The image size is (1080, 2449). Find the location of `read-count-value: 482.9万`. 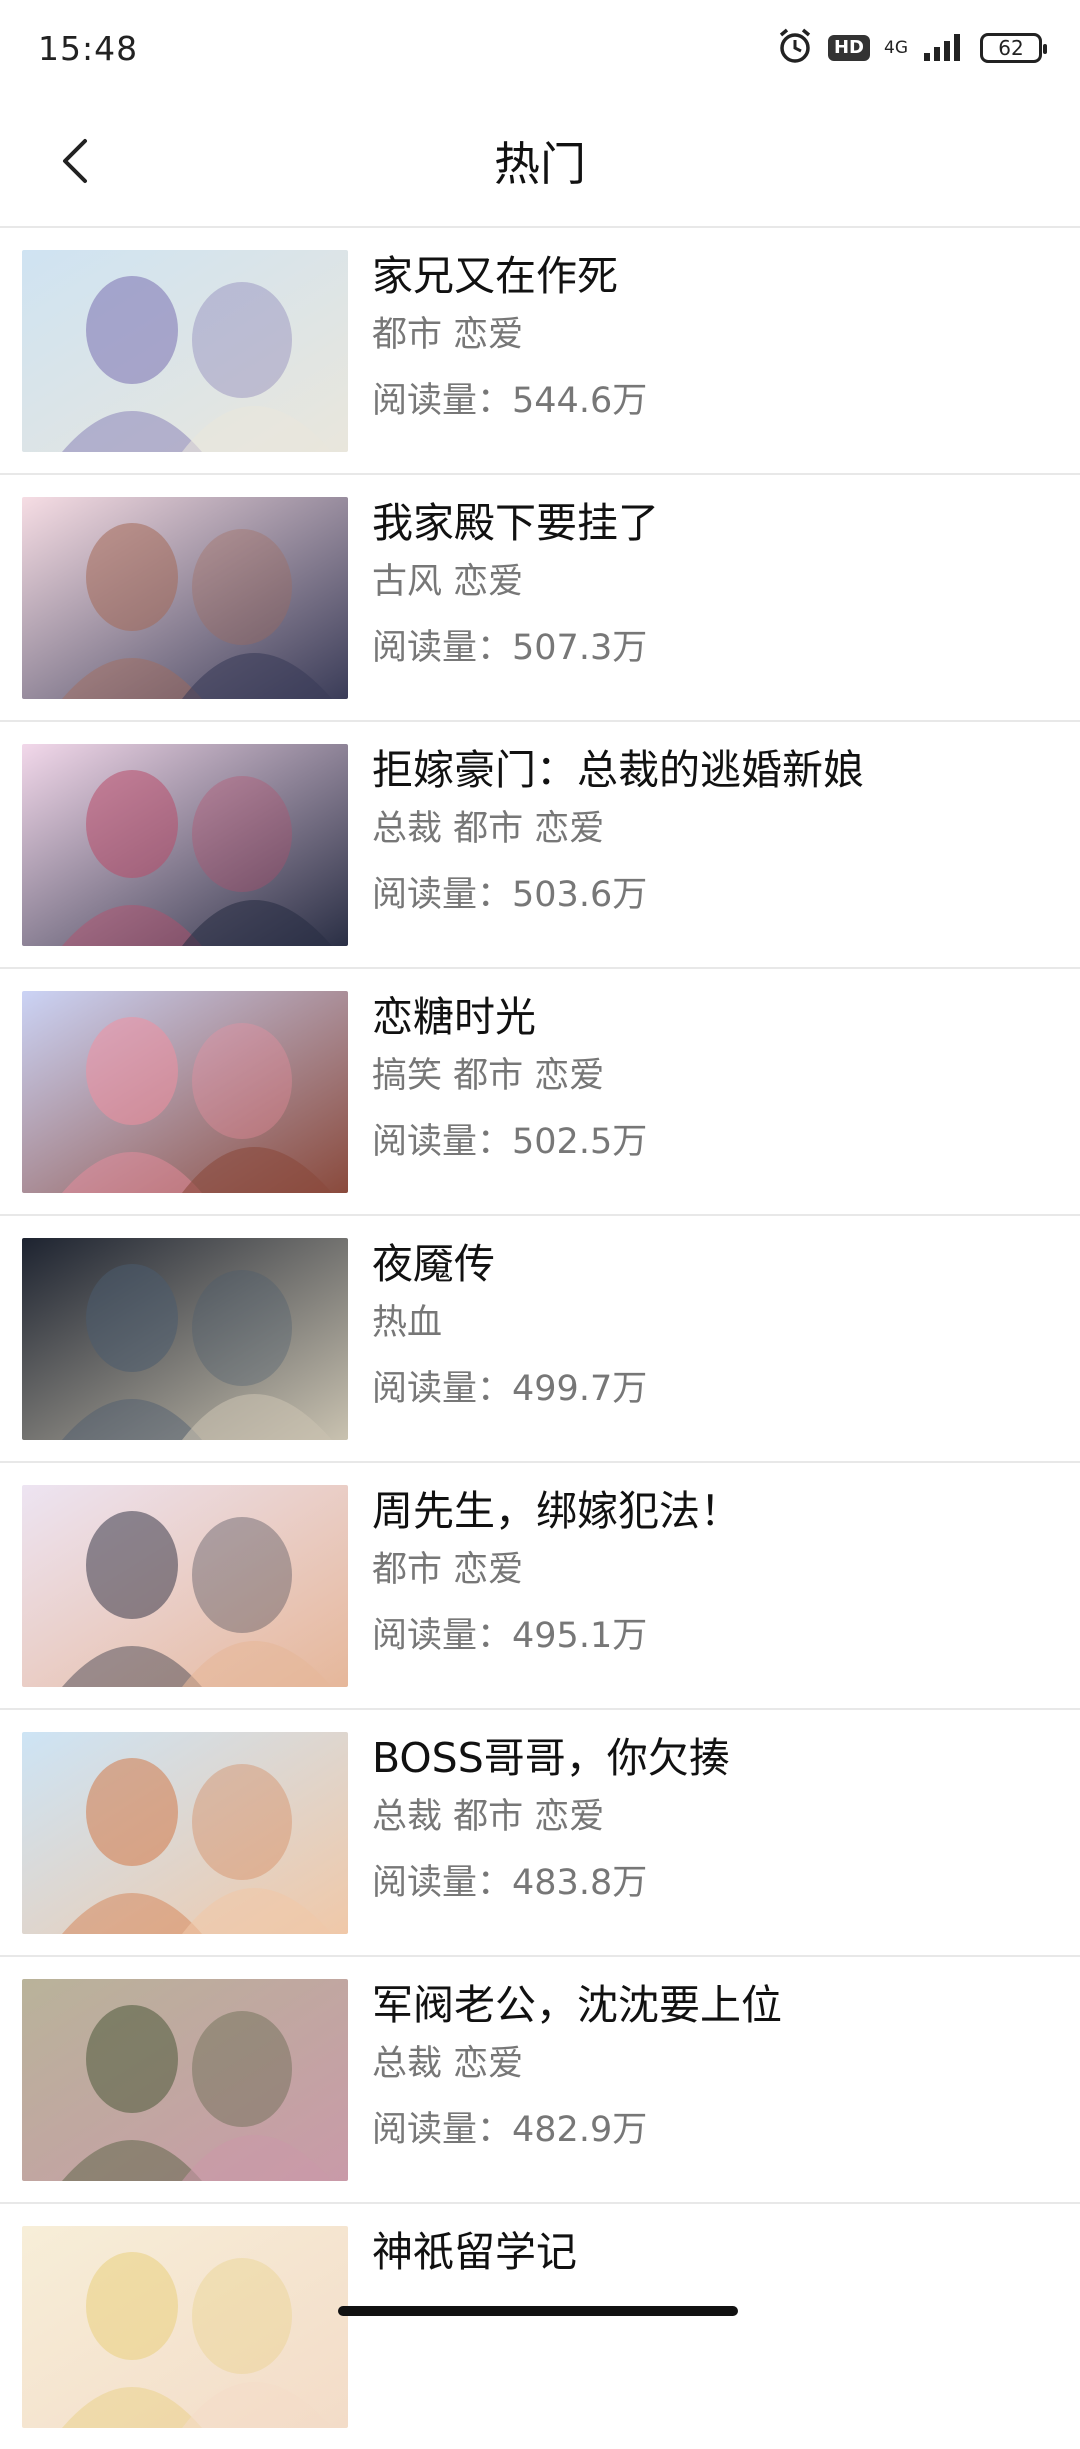

read-count-value: 482.9万 is located at coordinates (580, 2130).